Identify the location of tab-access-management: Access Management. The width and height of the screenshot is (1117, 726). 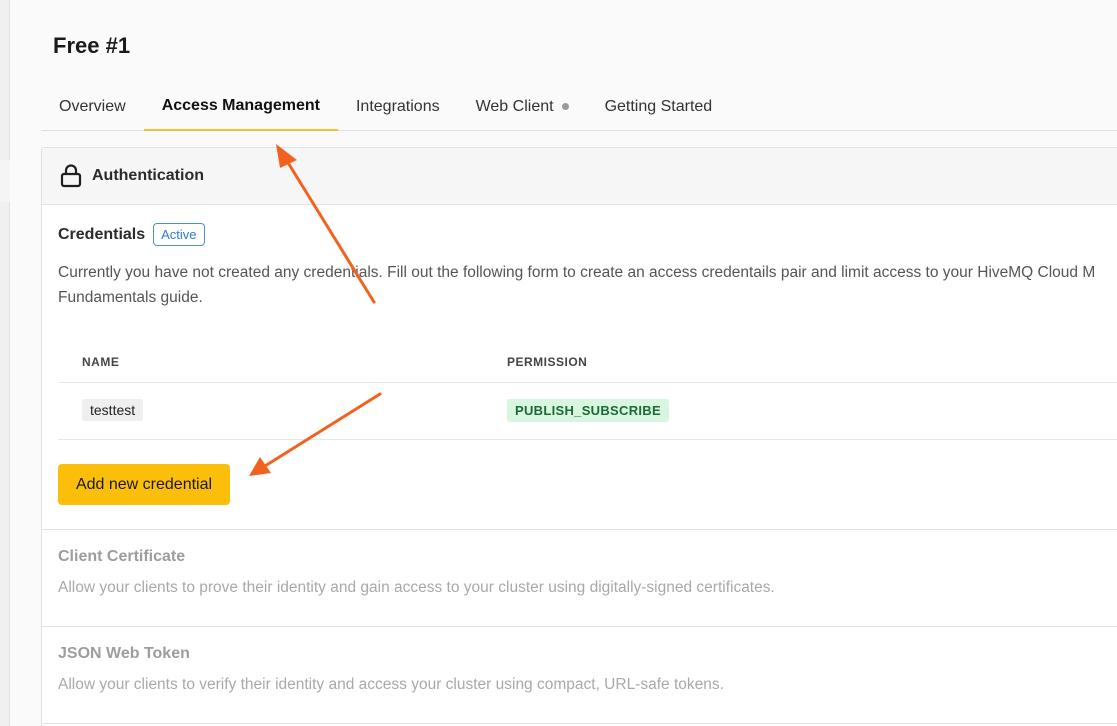
(240, 106).